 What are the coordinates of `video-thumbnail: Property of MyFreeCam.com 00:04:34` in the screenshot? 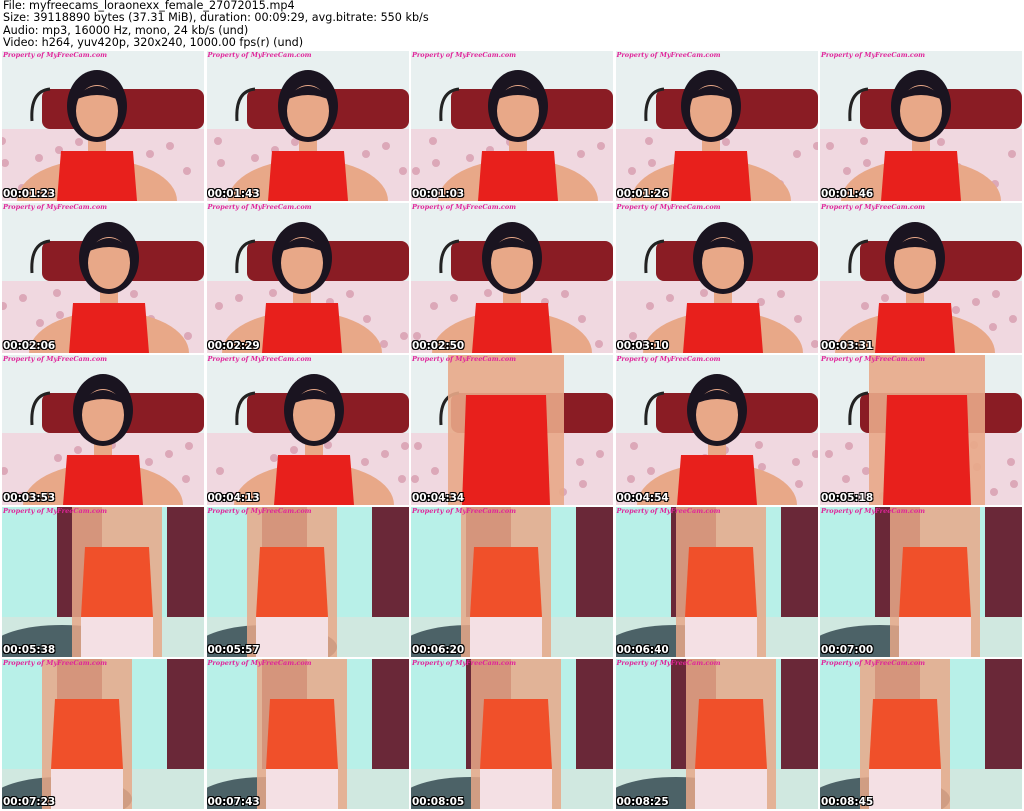 It's located at (512, 430).